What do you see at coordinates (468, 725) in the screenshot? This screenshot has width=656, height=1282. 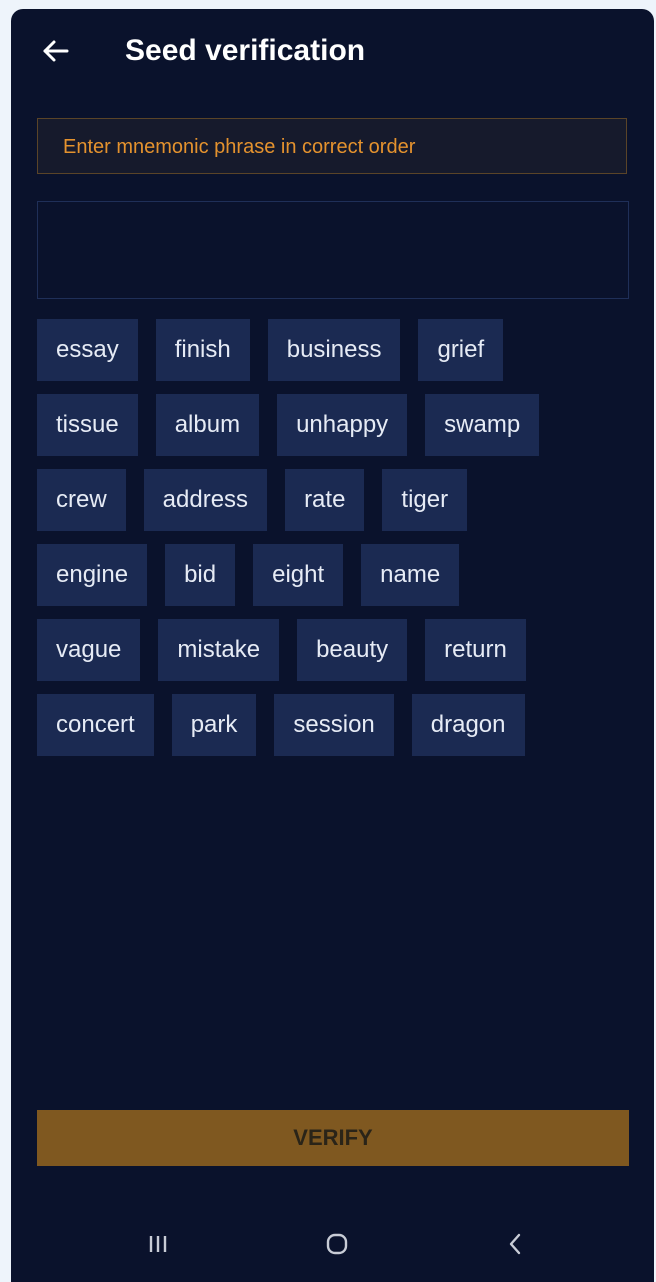 I see `word-chip: dragon` at bounding box center [468, 725].